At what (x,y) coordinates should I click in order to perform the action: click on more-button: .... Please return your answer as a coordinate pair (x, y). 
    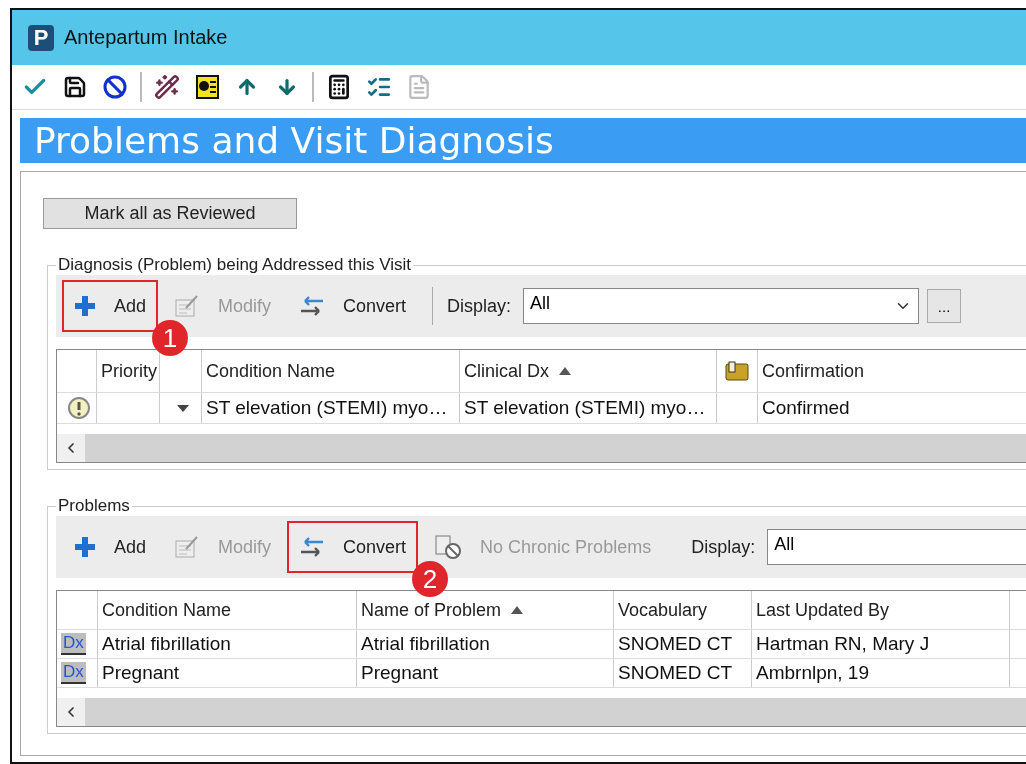
    Looking at the image, I should click on (944, 306).